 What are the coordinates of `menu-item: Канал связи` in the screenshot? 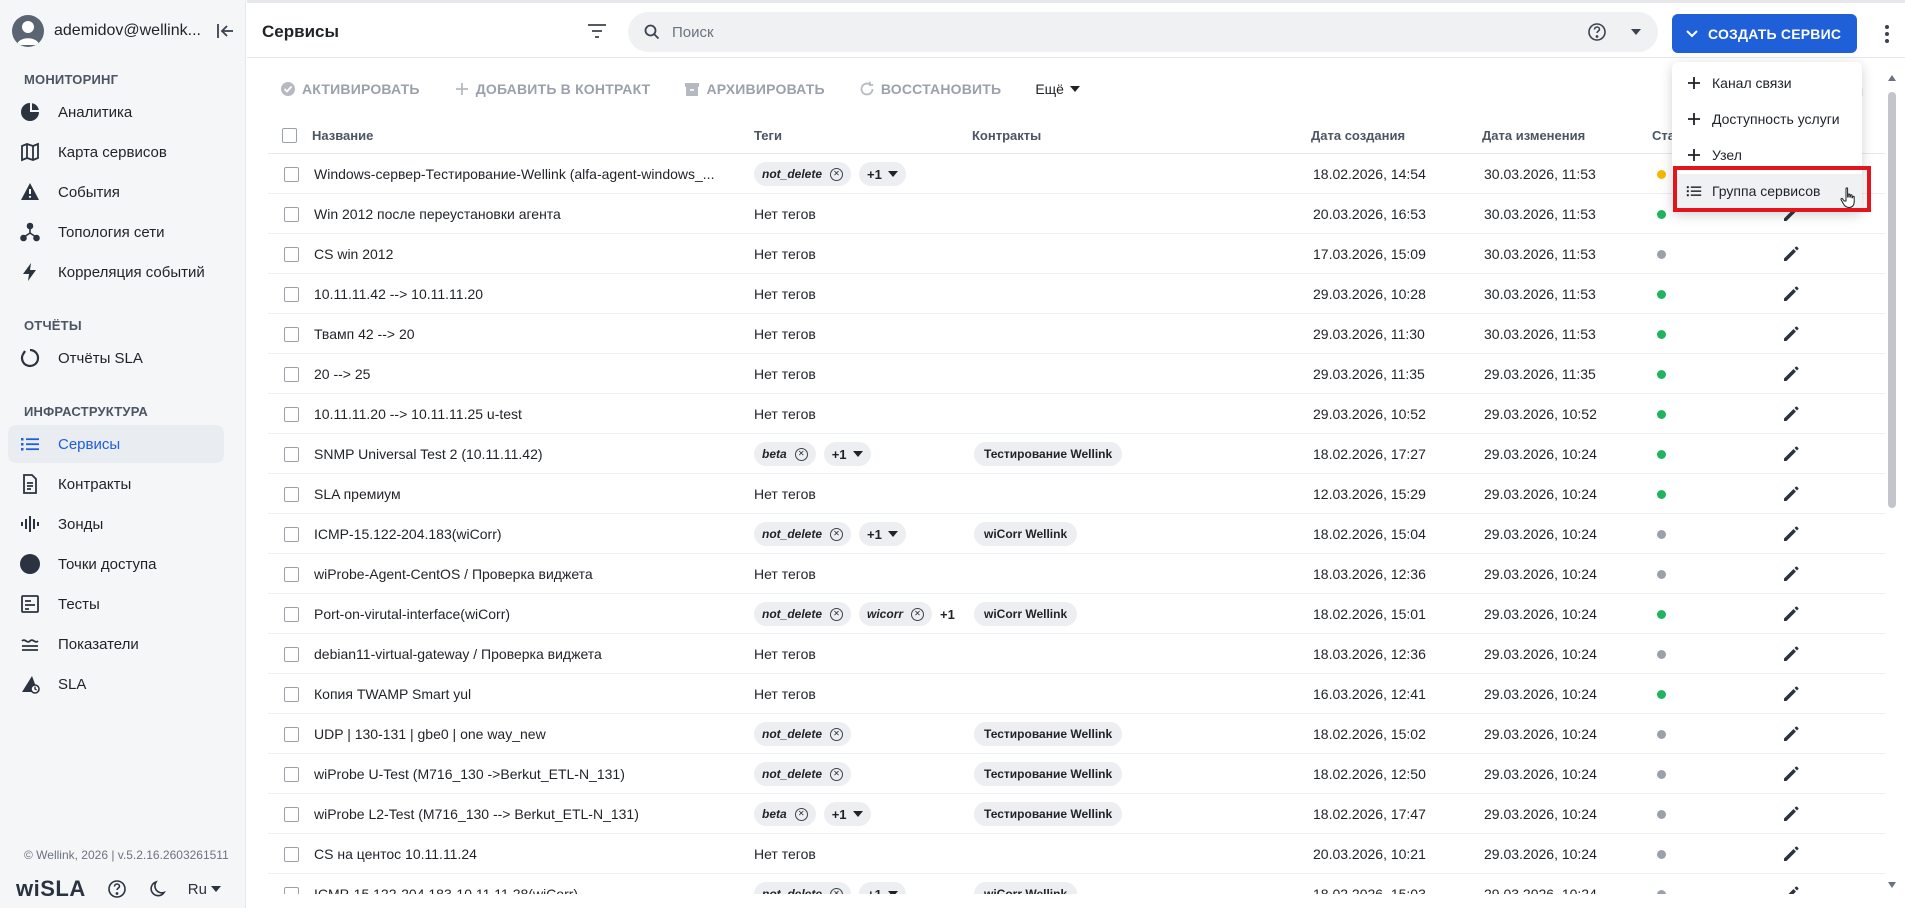 It's located at (1767, 83).